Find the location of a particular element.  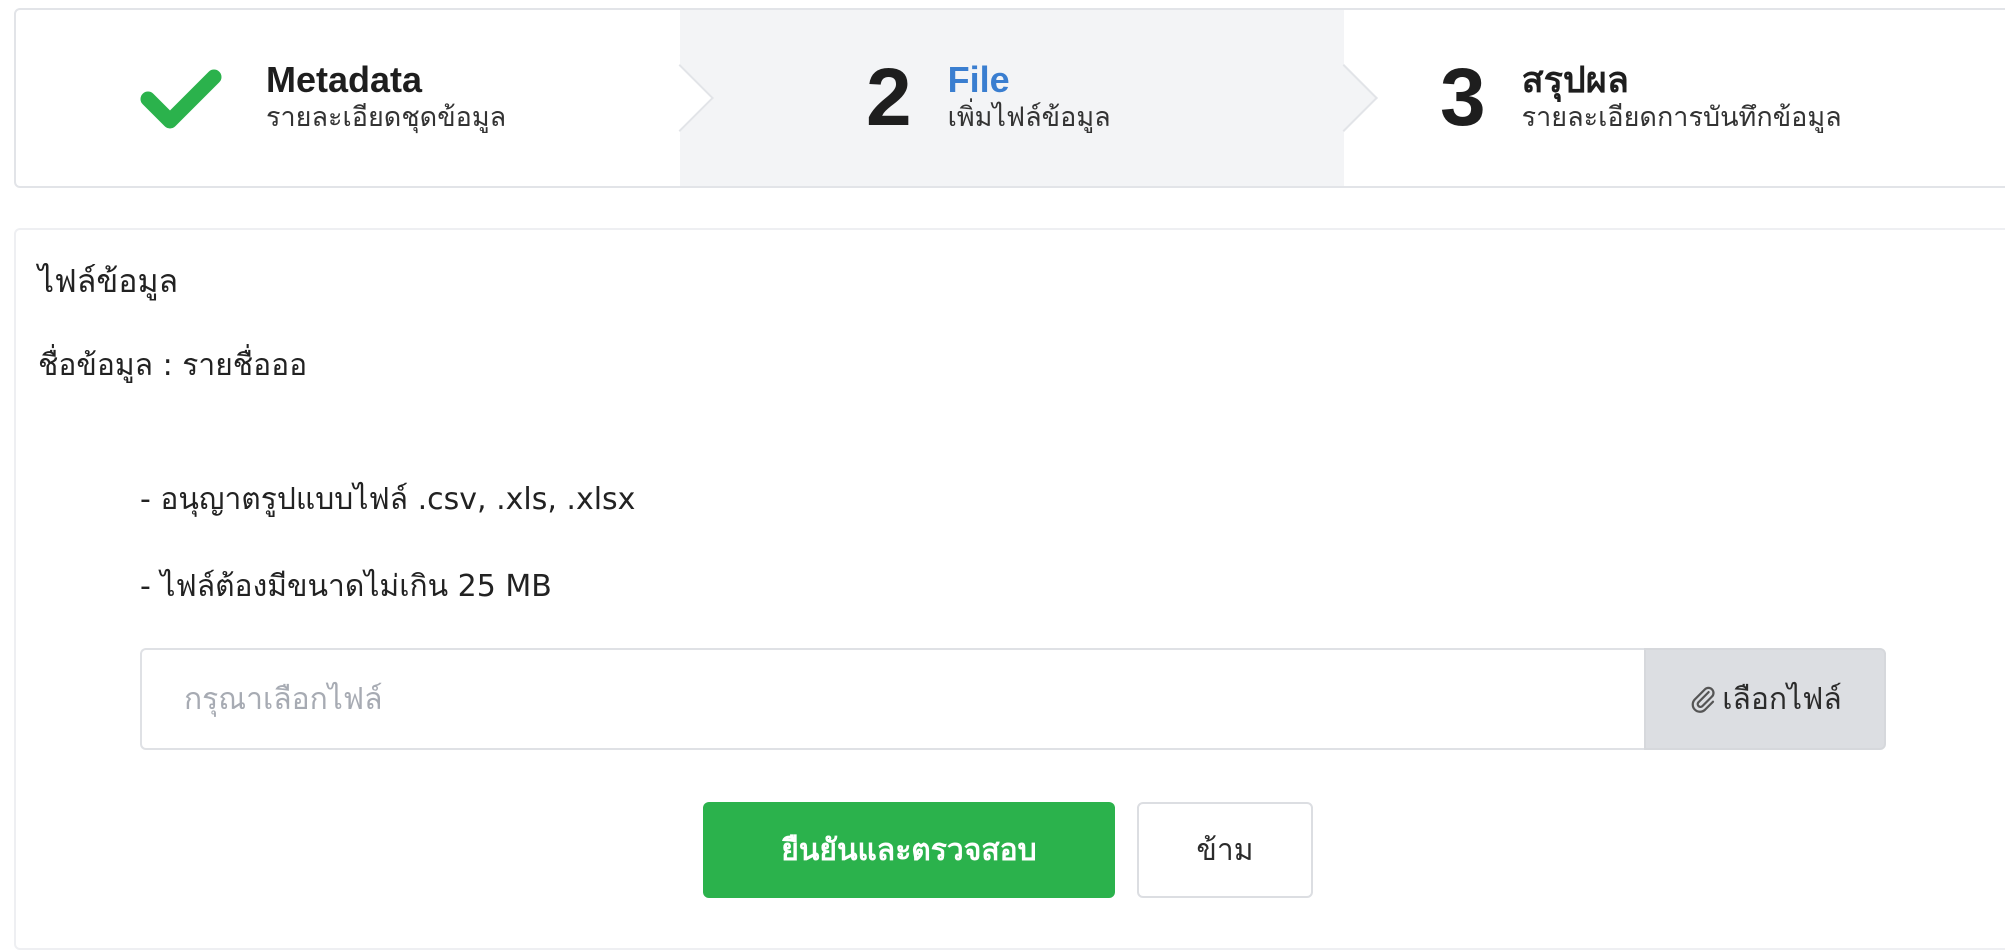

allowed-formats-note: - อนุญาตรูปแบบไฟล์ .csv, .xls, .xlsx is located at coordinates (388, 499).